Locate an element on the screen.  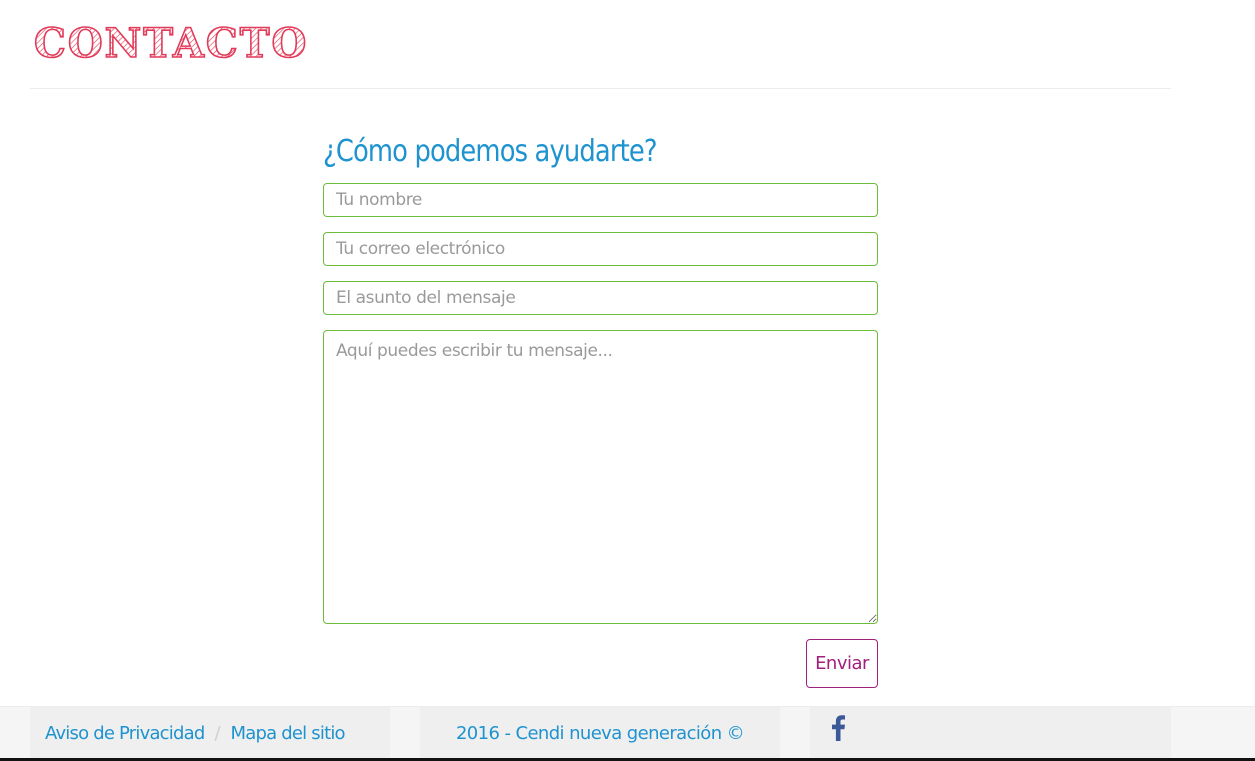
privacy-notice-link: Aviso de Privacidad is located at coordinates (125, 733).